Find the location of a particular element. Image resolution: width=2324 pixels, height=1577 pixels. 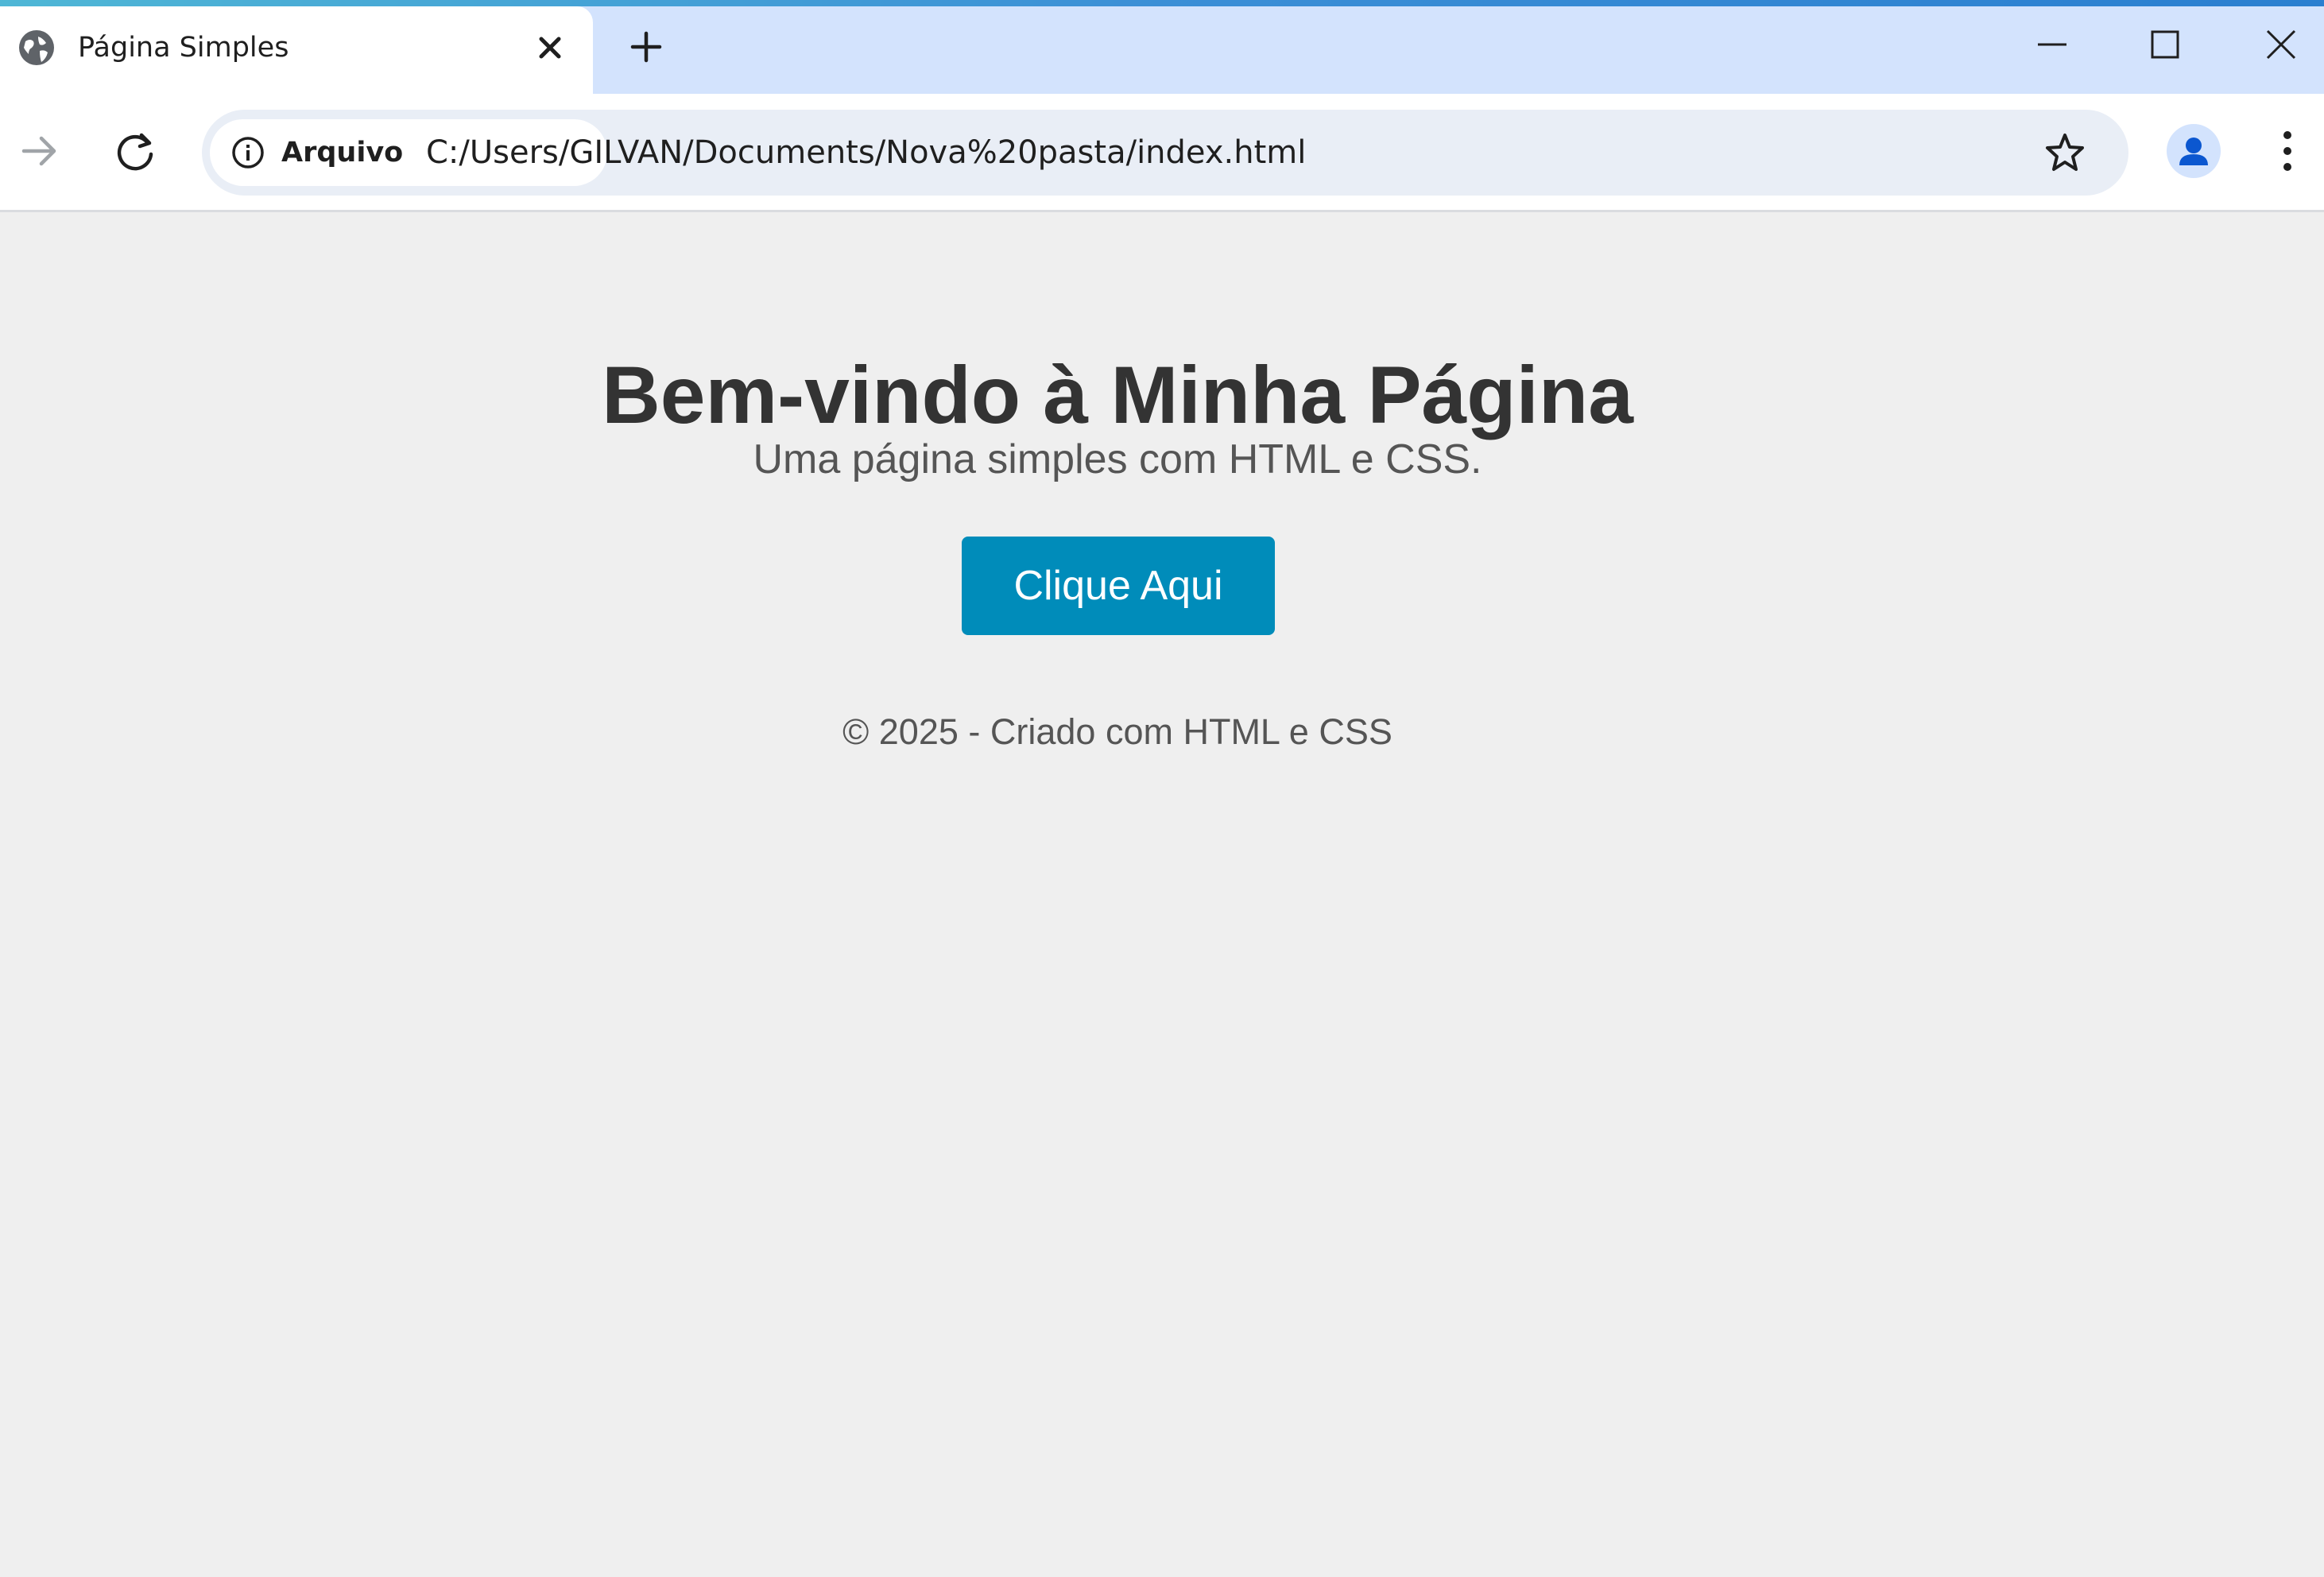

clique-aqui-button: Clique Aqui is located at coordinates (1118, 586).